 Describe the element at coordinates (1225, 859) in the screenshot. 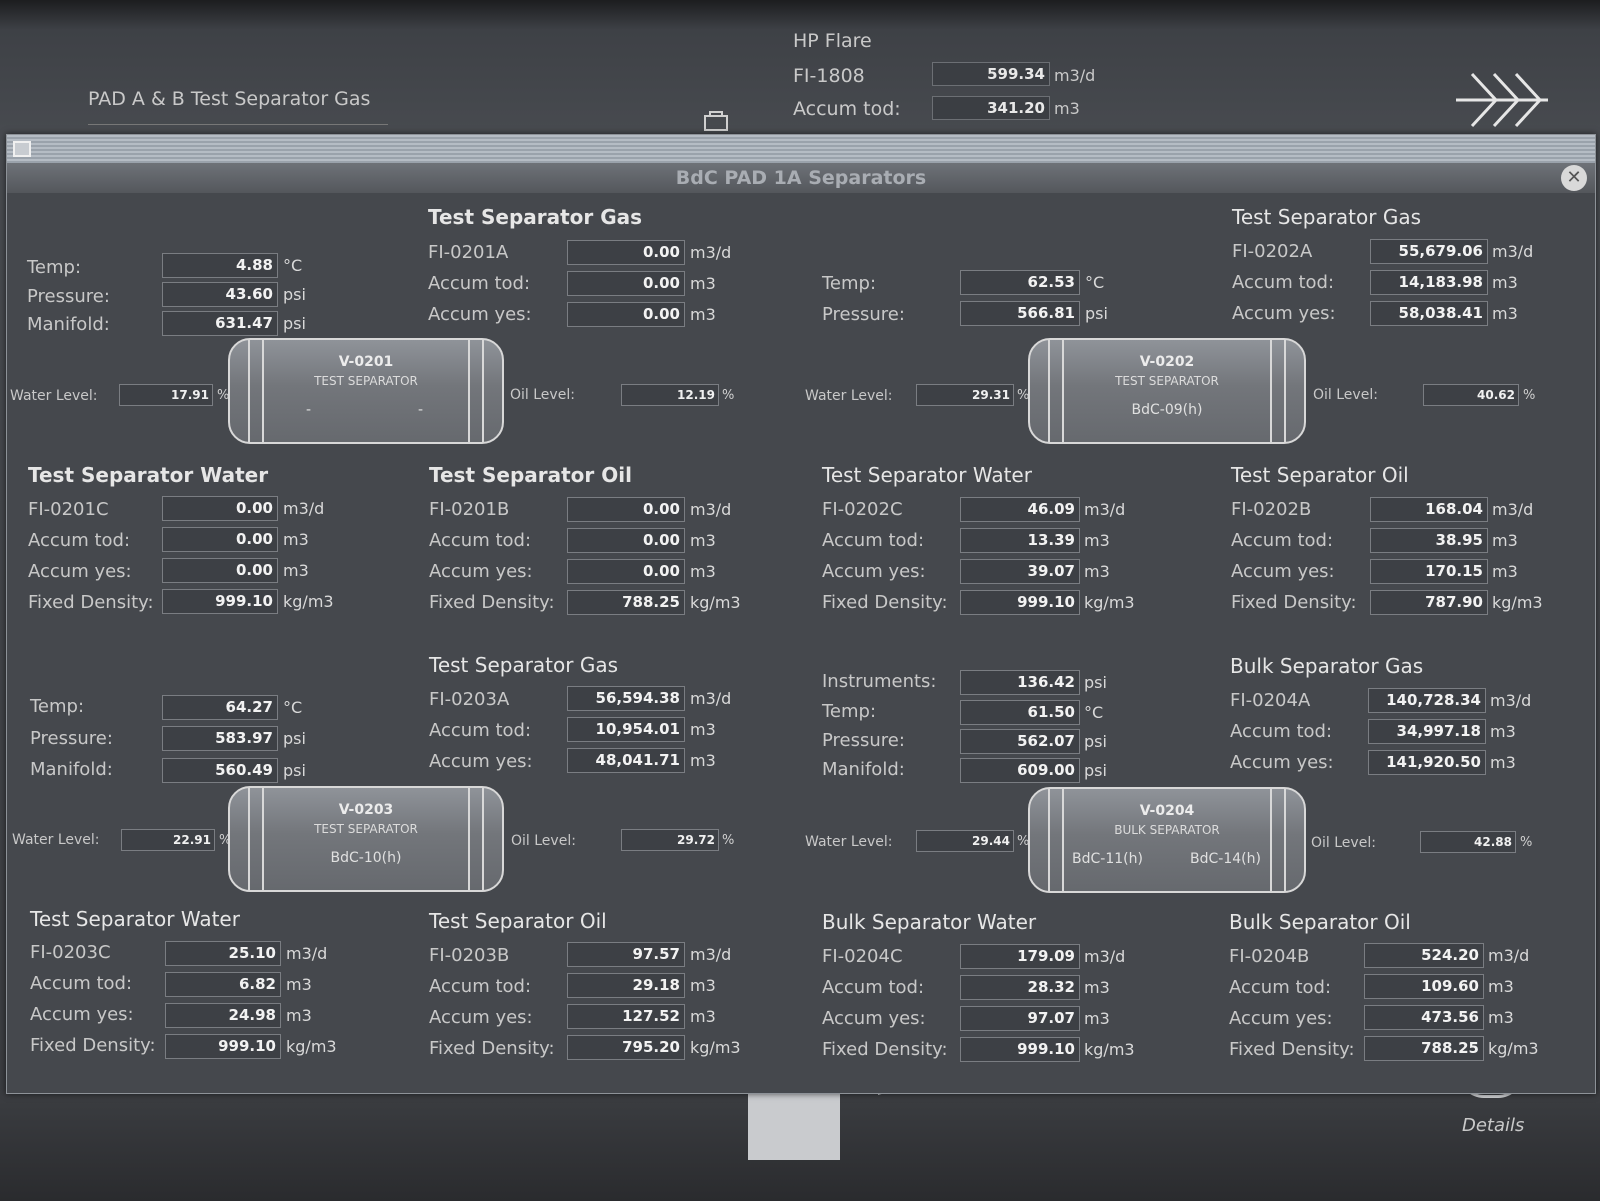

I see `vessel-well-right: BdC-14(h)` at that location.